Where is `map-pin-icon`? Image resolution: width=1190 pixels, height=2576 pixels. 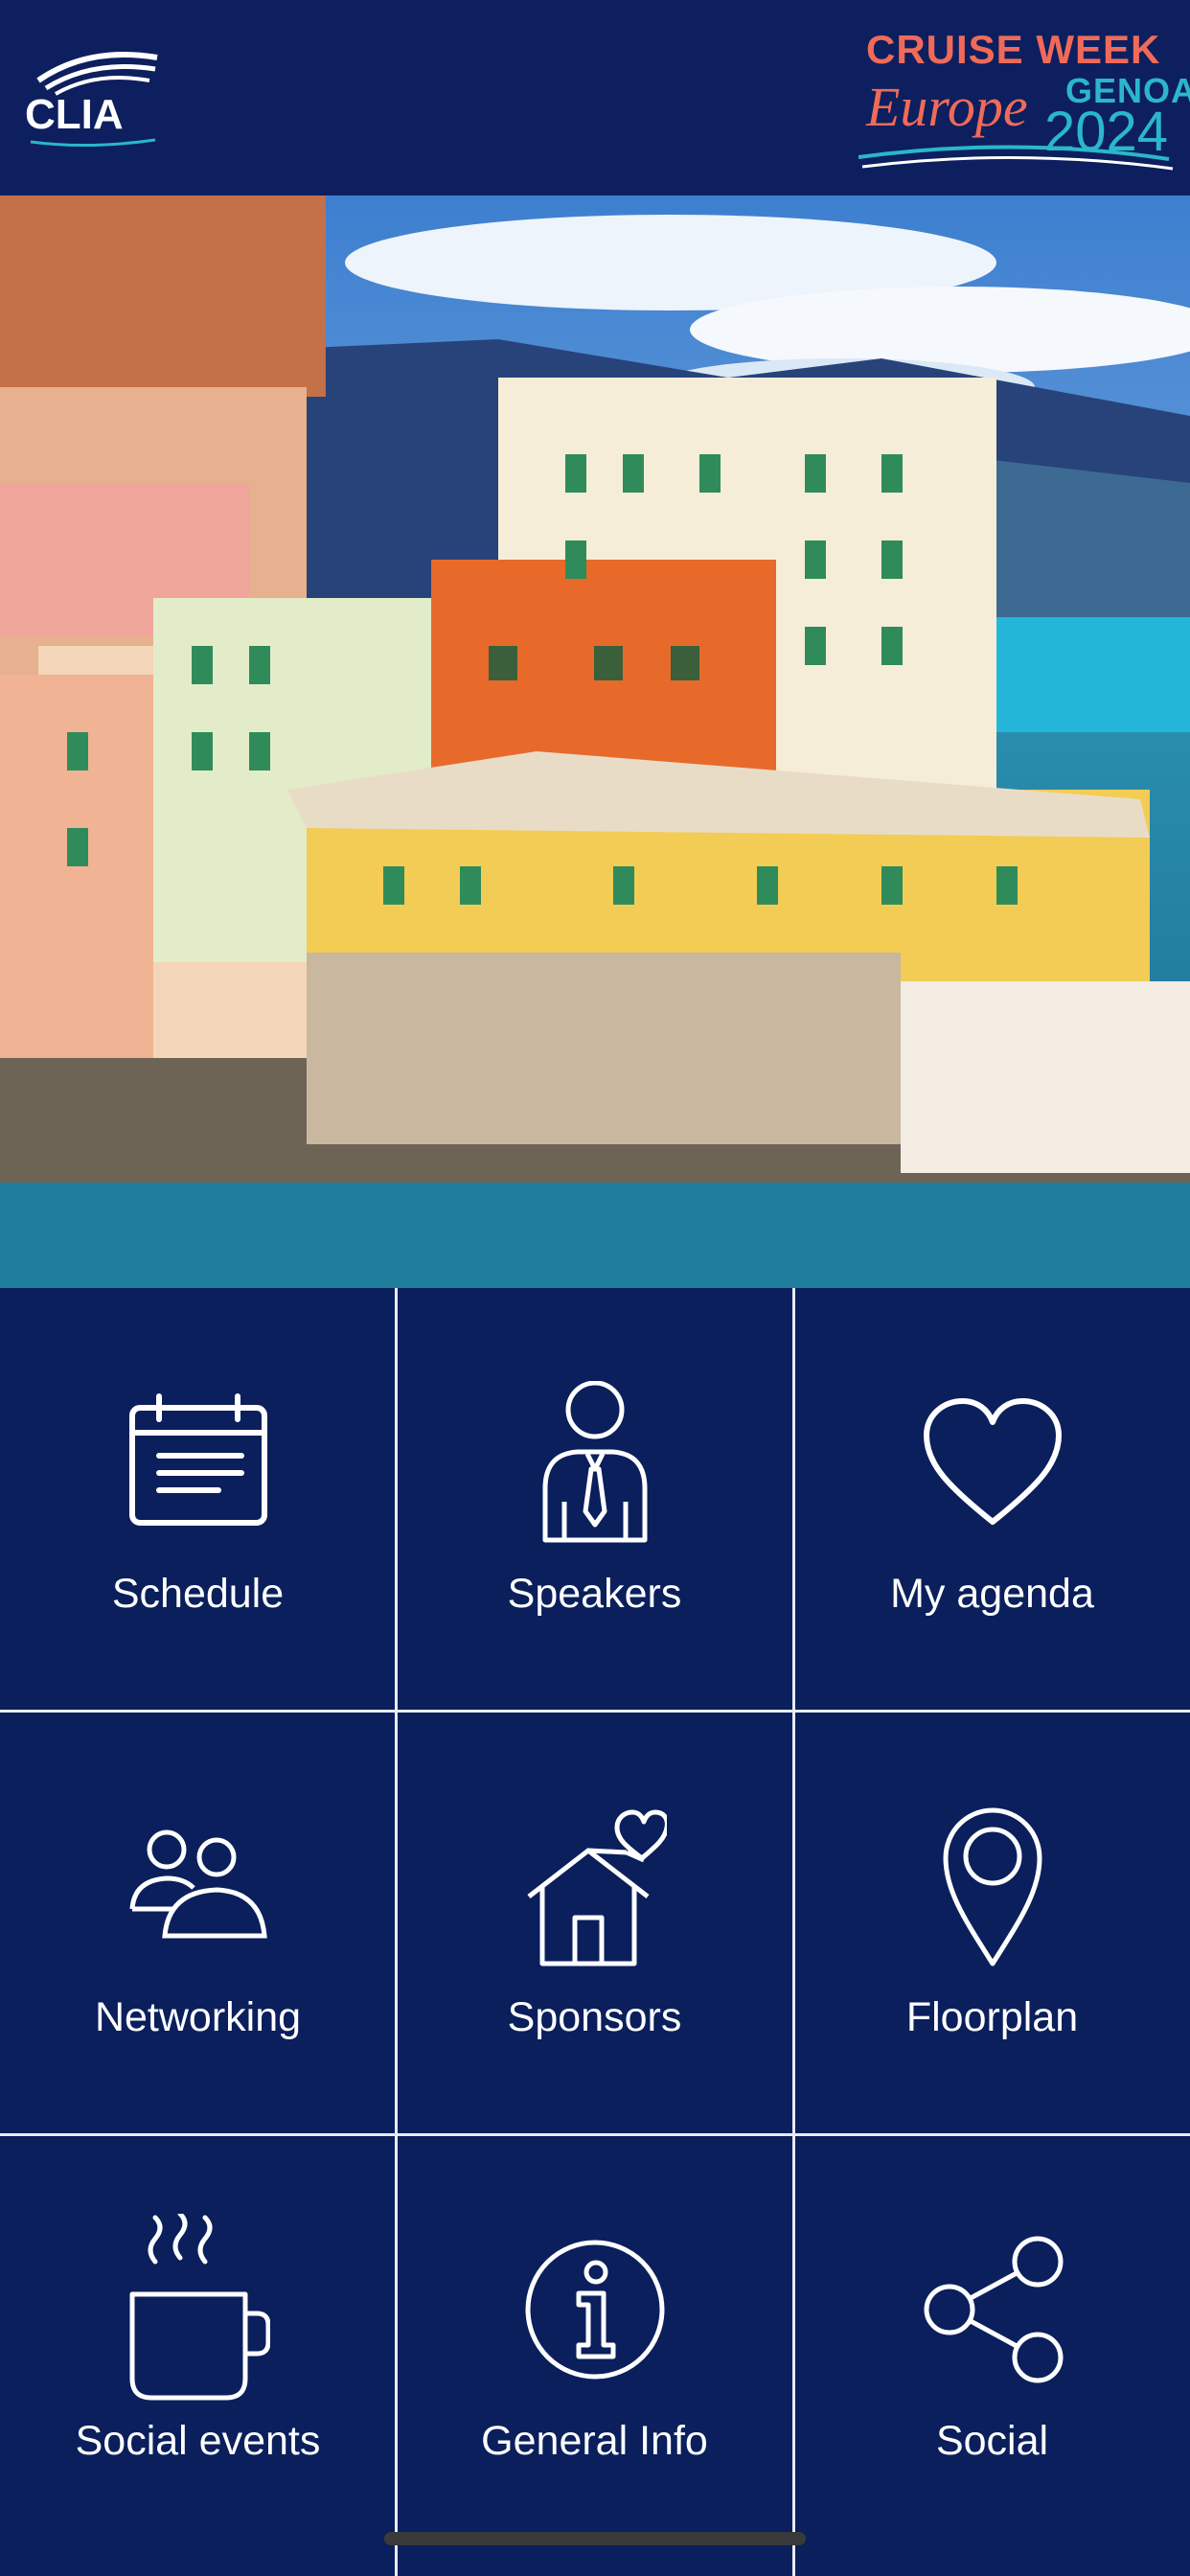 map-pin-icon is located at coordinates (992, 1886).